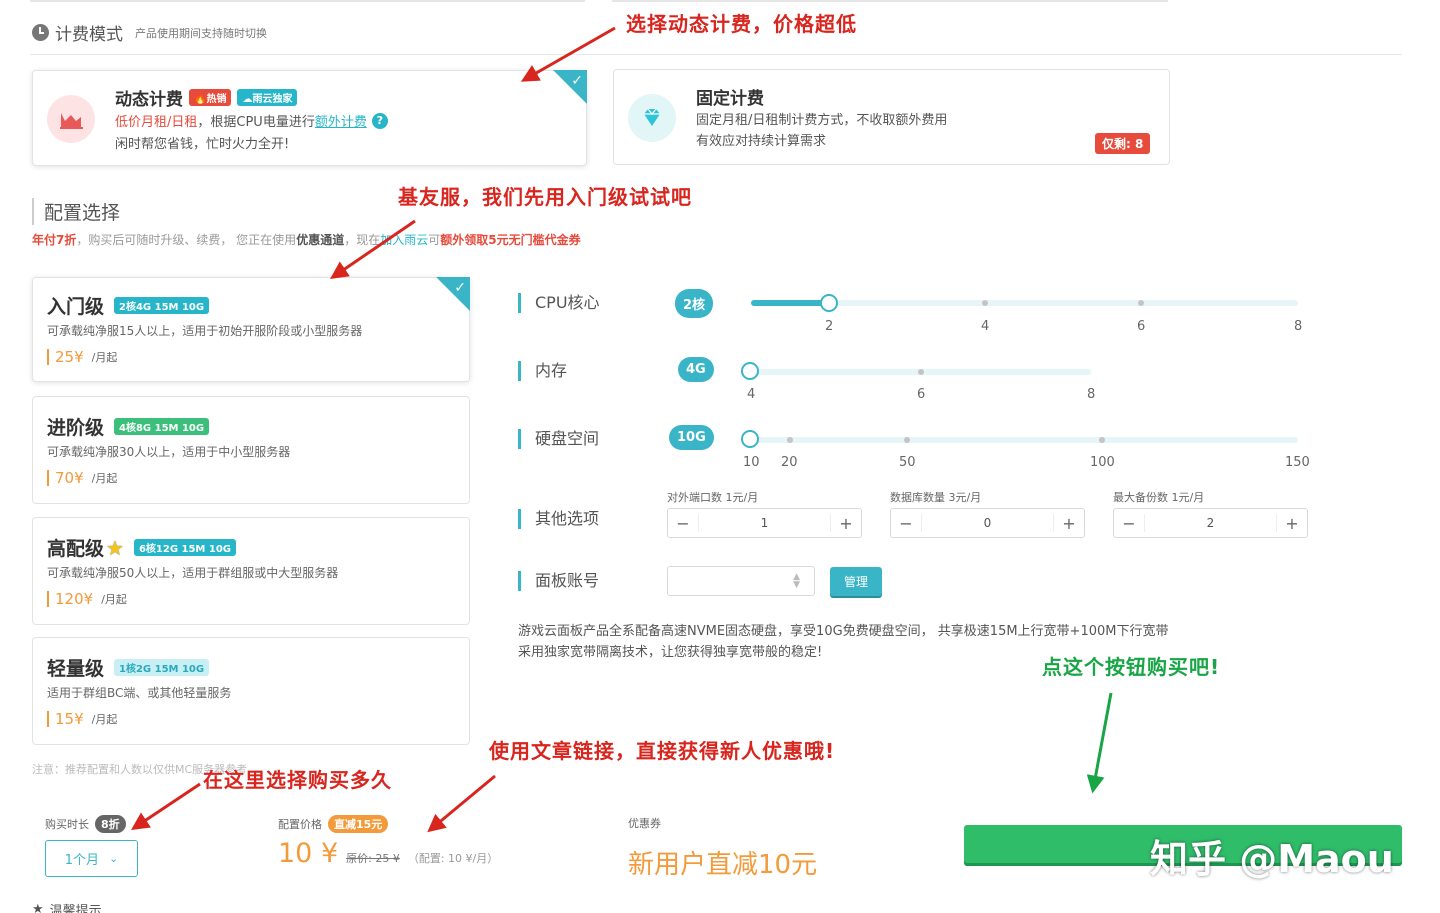  Describe the element at coordinates (166, 806) in the screenshot. I see `arrow-to-duration` at that location.